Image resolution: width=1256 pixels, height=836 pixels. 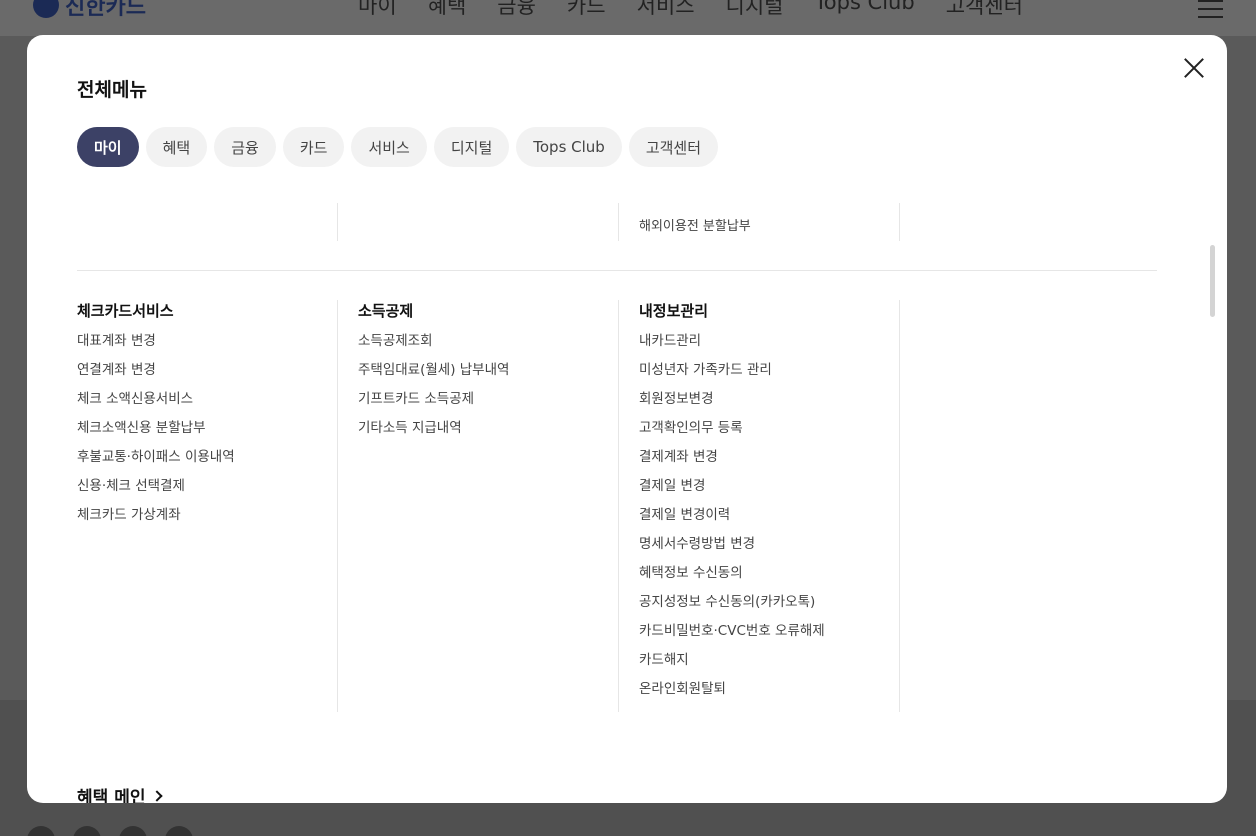 I want to click on menu-link: 결제일 변경이력, so click(x=779, y=521).